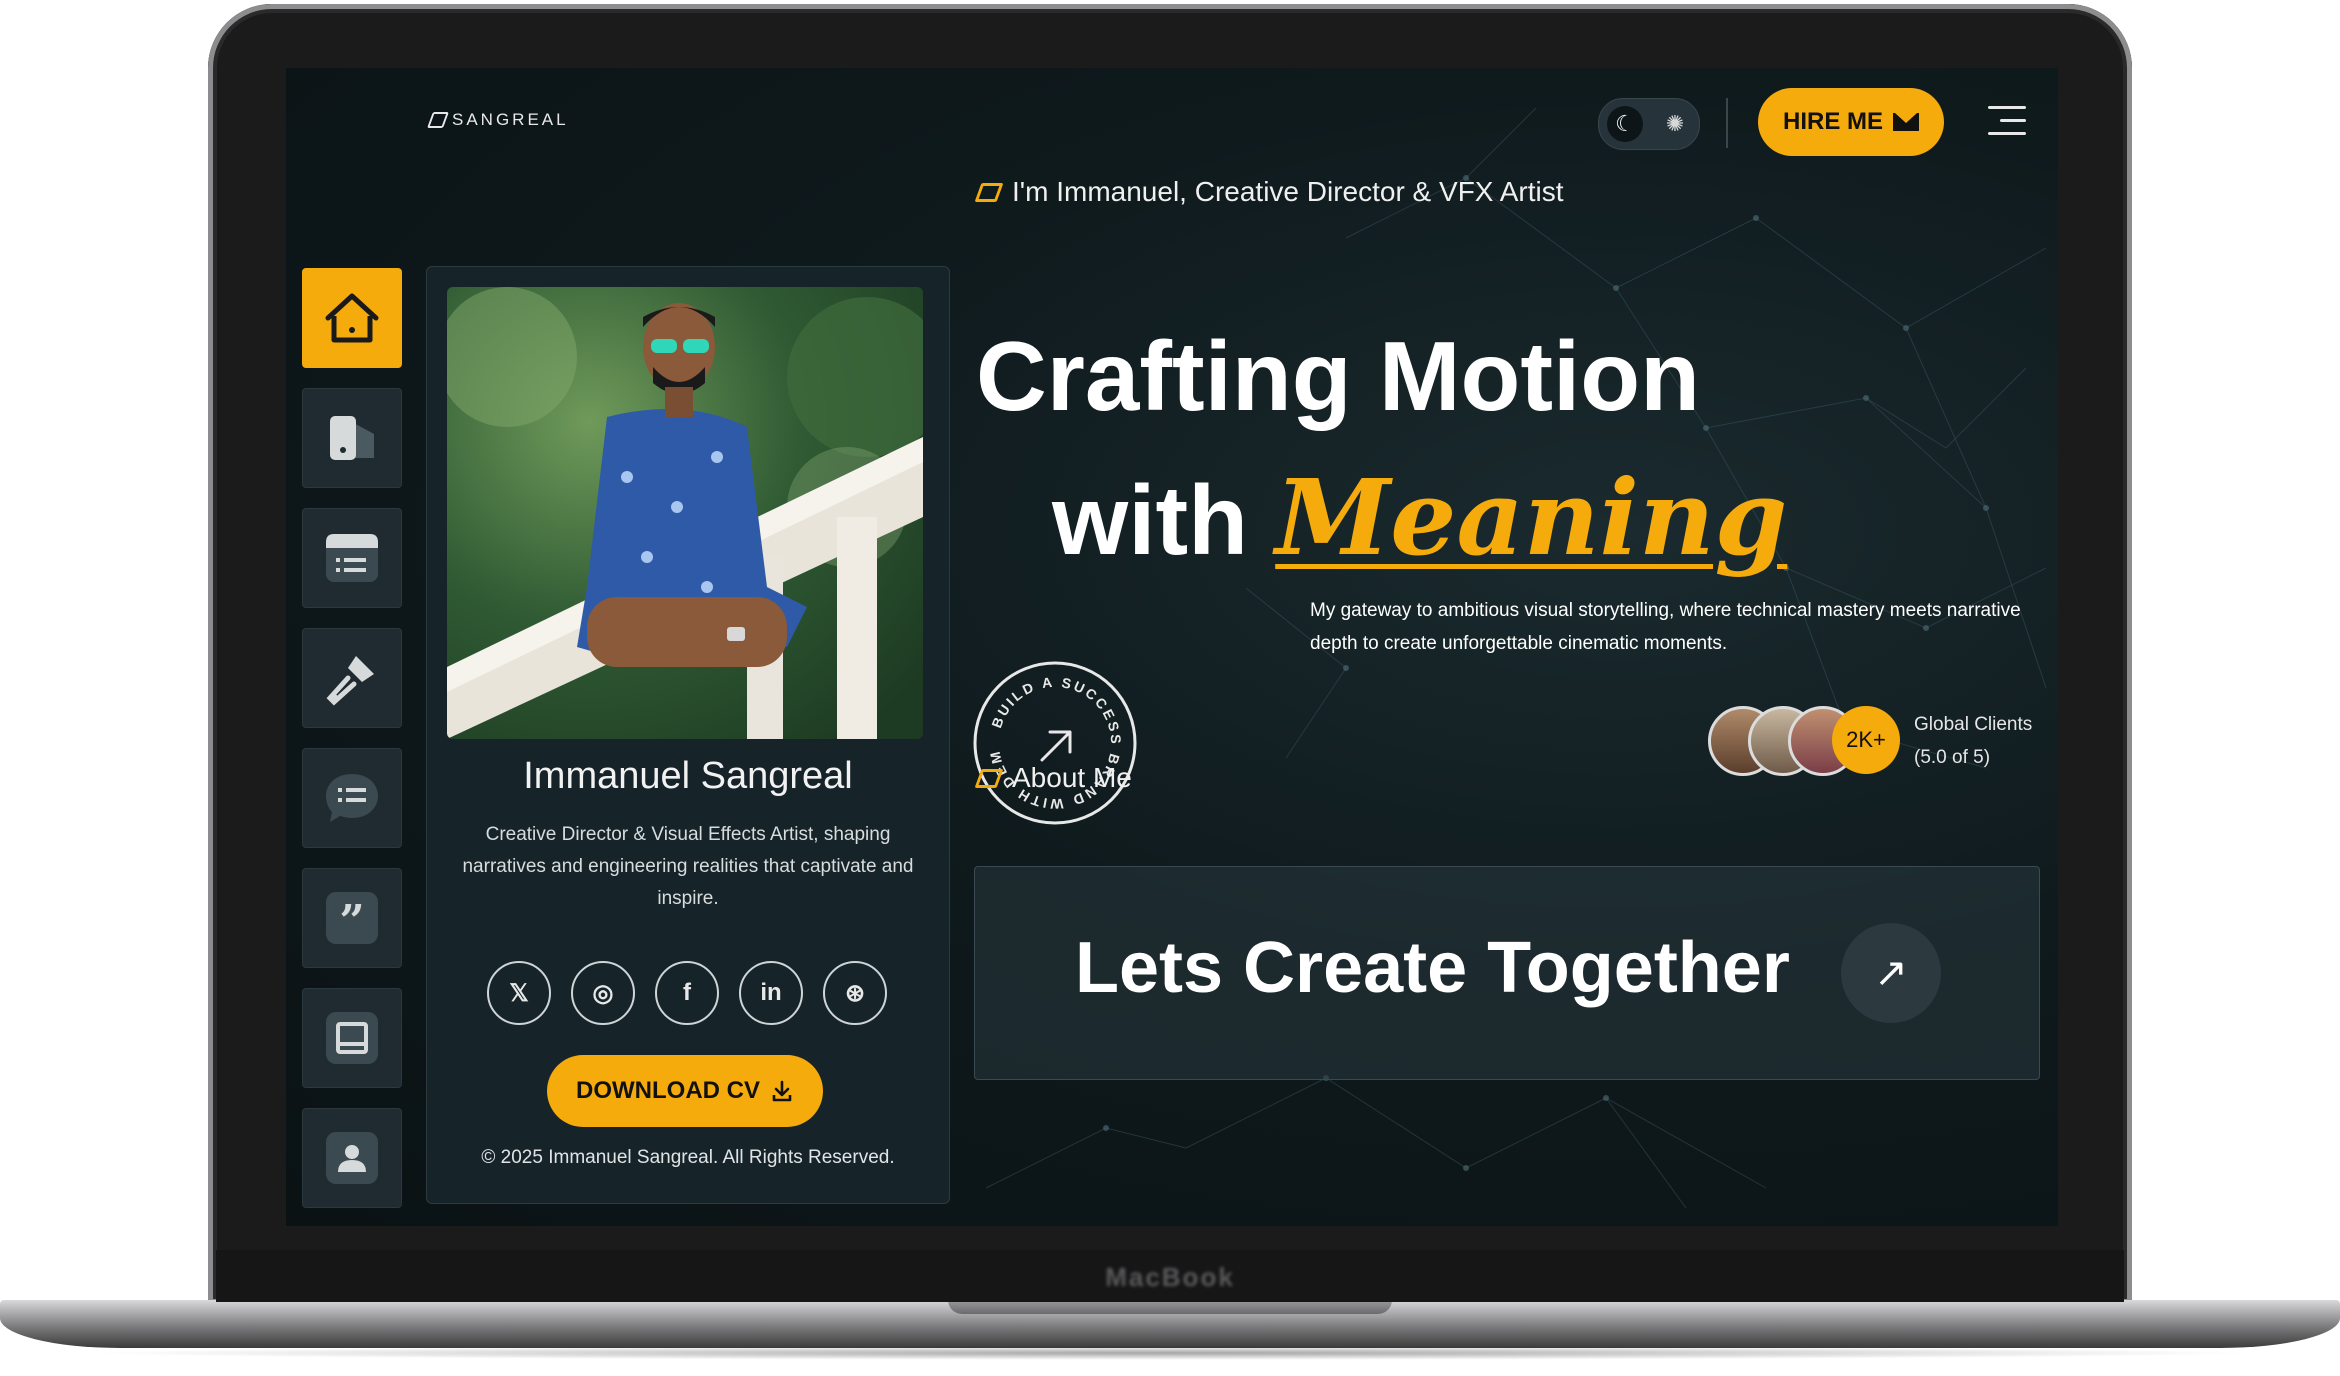  I want to click on facebook-icon: f, so click(687, 993).